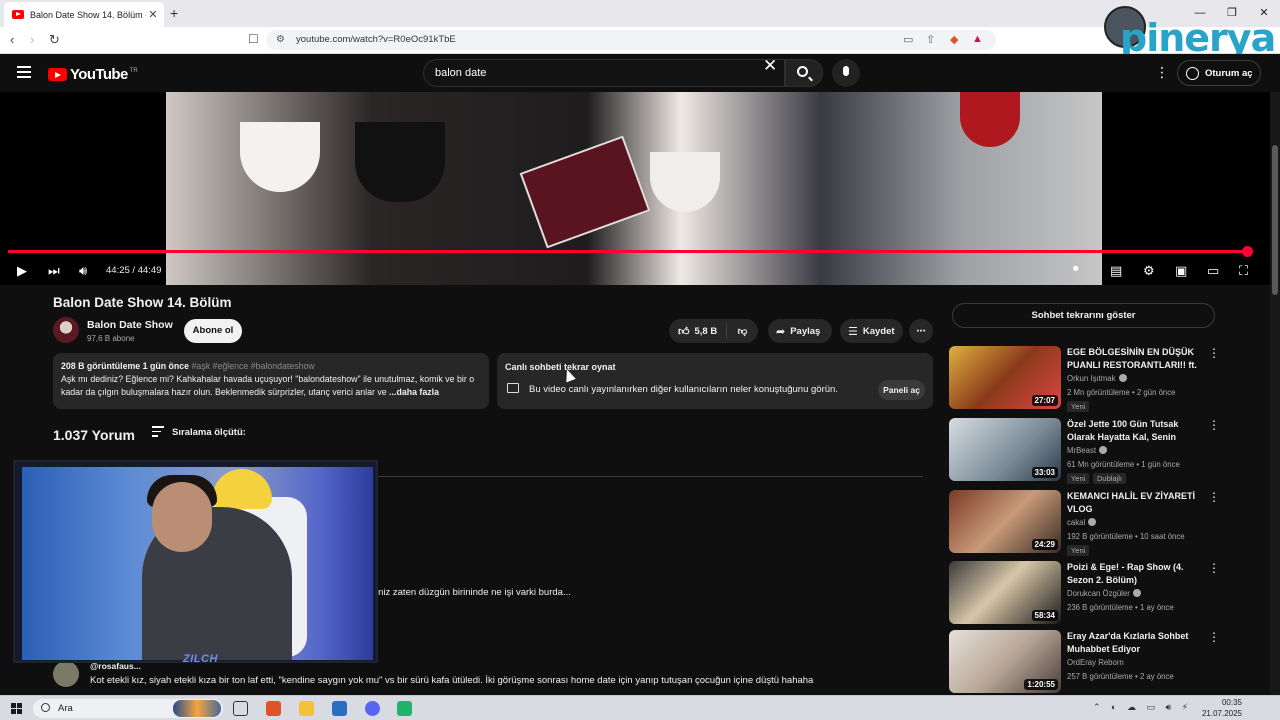 This screenshot has height=720, width=1280. Describe the element at coordinates (1091, 378) in the screenshot. I see `channel-label: Orkun Işıtmak` at that location.